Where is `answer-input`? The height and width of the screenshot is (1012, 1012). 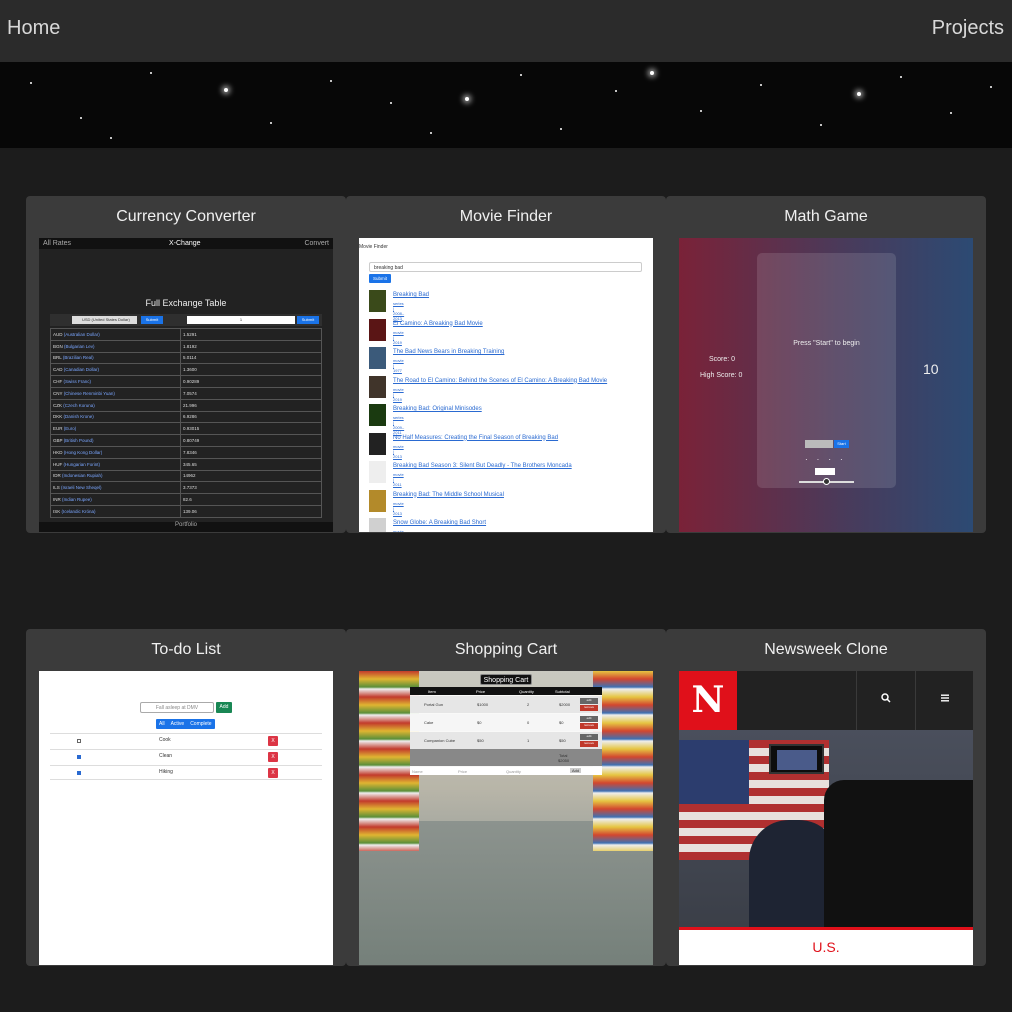
answer-input is located at coordinates (819, 444).